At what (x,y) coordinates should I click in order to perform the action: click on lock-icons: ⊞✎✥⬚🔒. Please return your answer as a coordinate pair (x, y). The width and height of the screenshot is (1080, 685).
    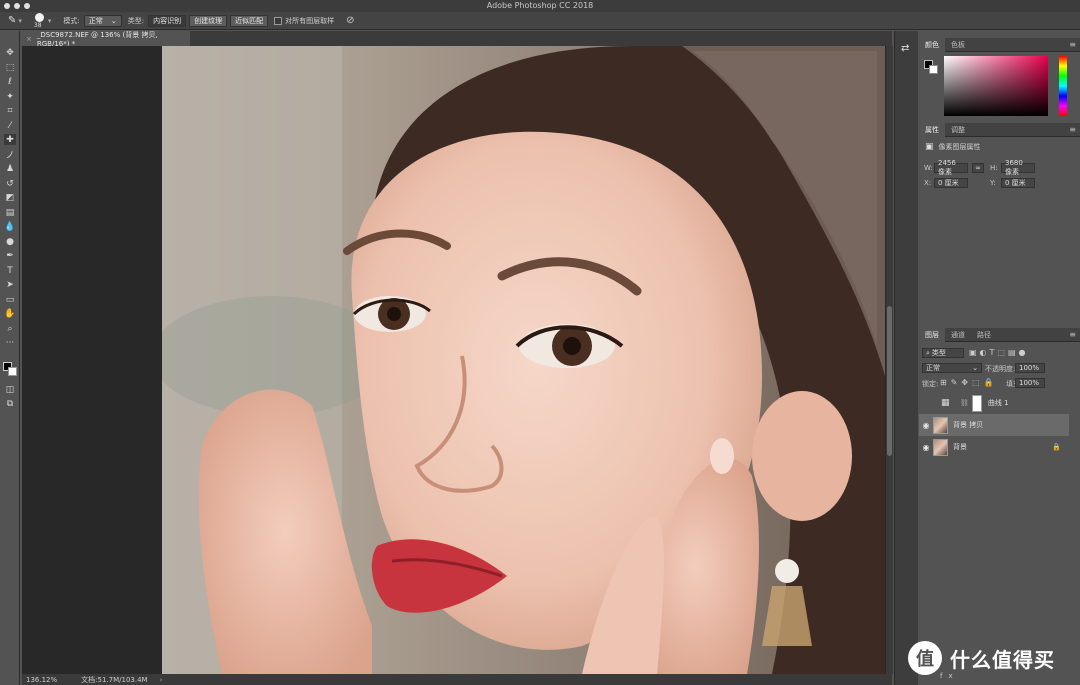
    Looking at the image, I should click on (969, 382).